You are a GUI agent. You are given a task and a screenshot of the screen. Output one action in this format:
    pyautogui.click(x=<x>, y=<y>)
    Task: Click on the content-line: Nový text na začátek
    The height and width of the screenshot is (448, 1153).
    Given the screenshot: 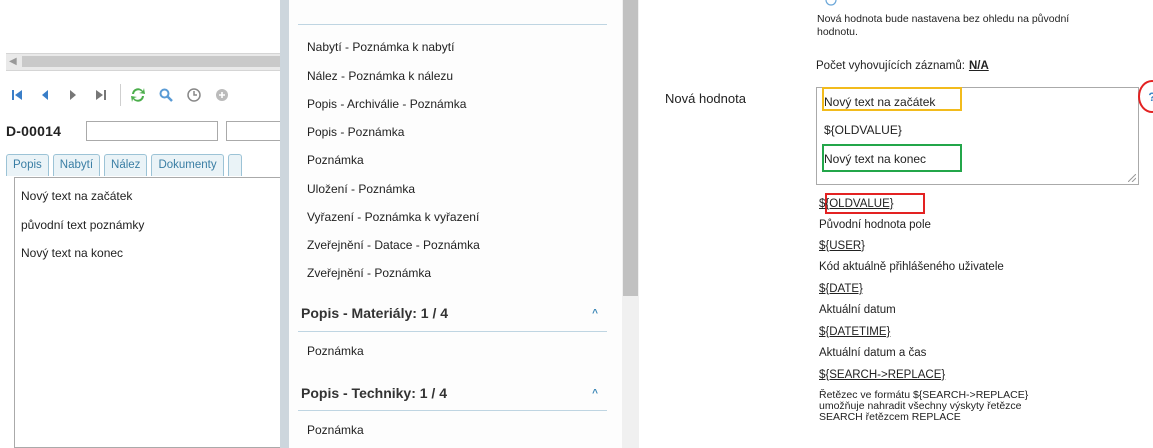 What is the action you would take?
    pyautogui.click(x=77, y=196)
    